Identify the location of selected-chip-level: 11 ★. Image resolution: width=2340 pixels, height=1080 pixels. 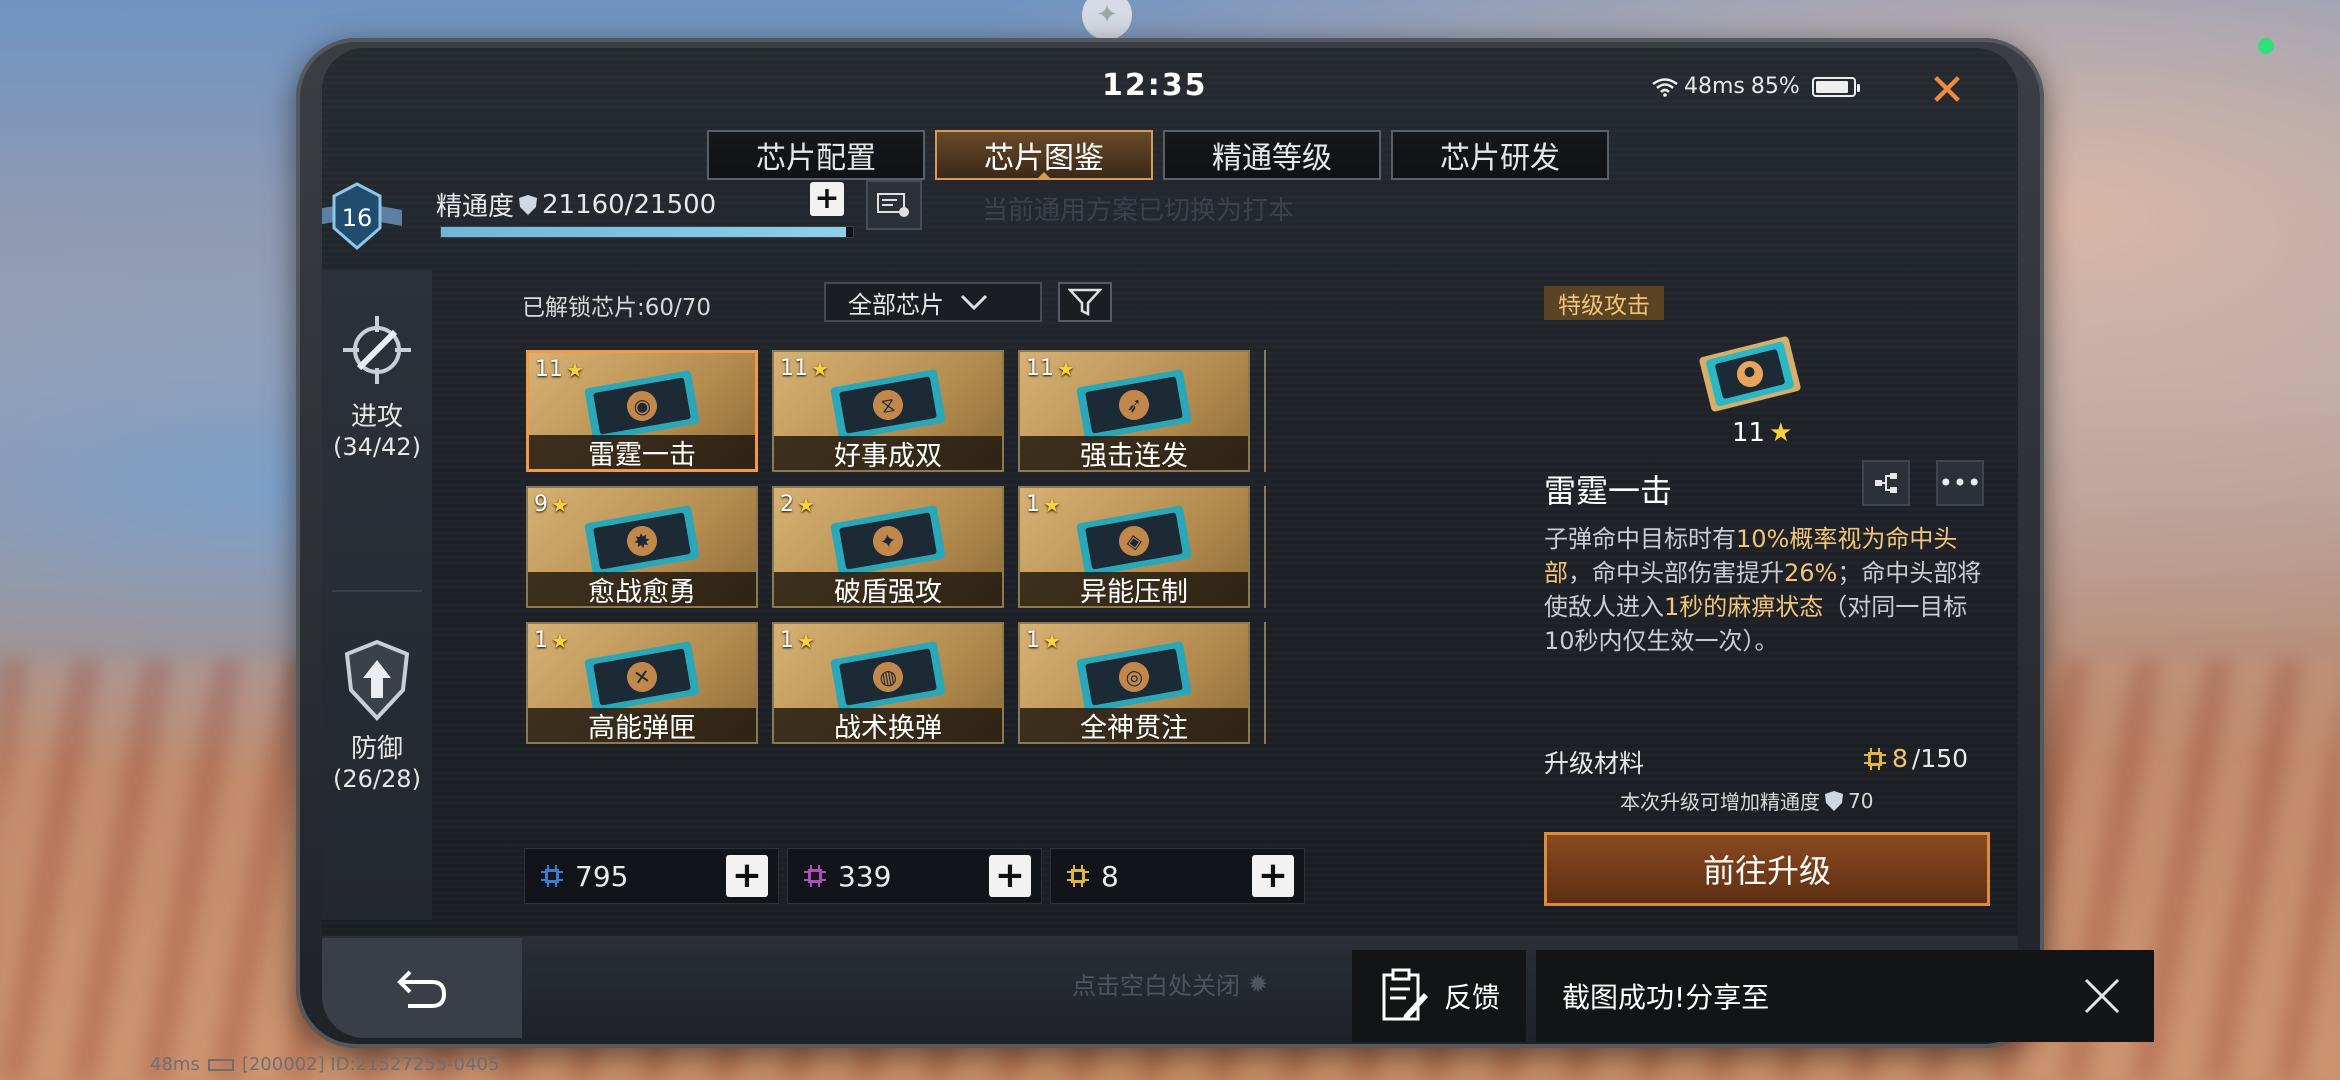
(1762, 433).